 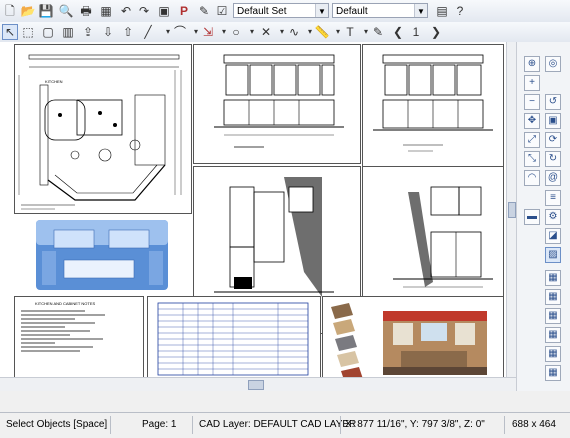 I want to click on blue-render-image, so click(x=102, y=255).